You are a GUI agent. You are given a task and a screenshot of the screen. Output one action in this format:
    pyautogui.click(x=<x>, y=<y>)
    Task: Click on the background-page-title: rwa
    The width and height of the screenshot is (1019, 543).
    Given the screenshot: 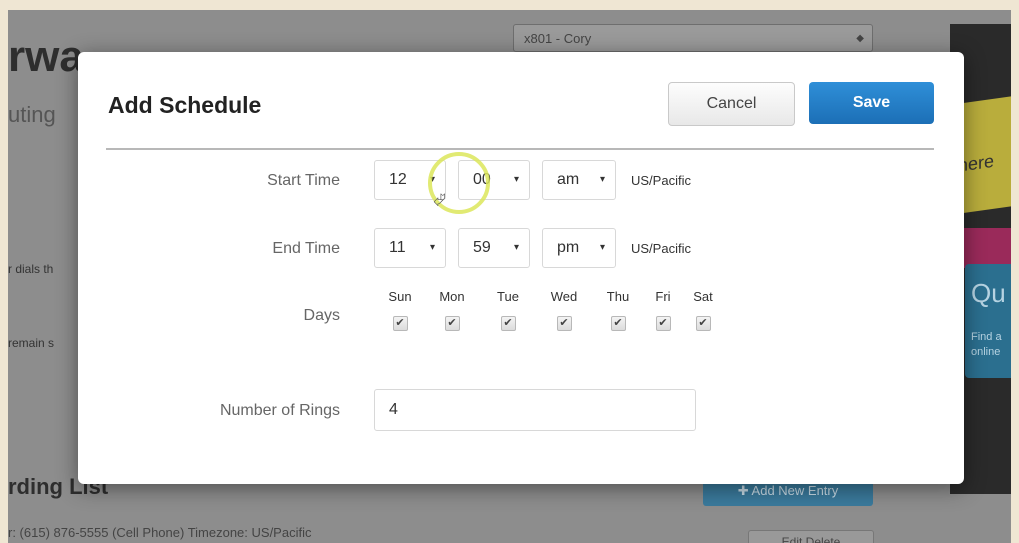 What is the action you would take?
    pyautogui.click(x=46, y=56)
    